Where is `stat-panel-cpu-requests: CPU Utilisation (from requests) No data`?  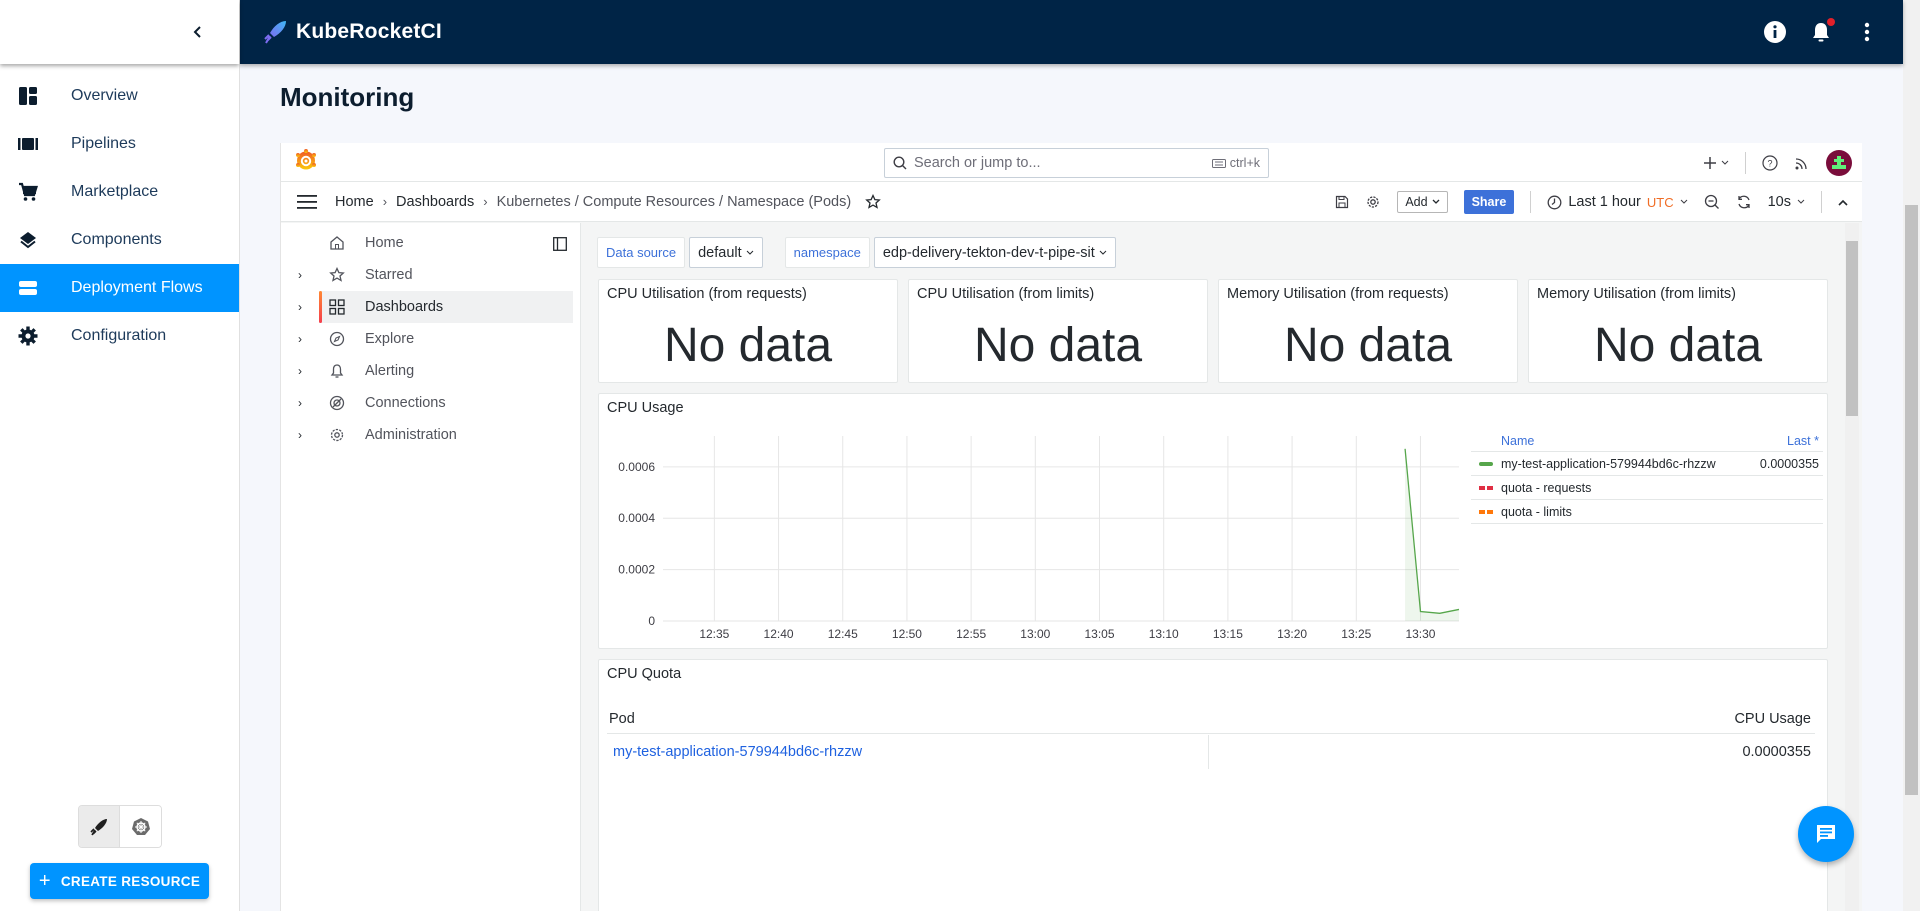
stat-panel-cpu-requests: CPU Utilisation (from requests) No data is located at coordinates (748, 331).